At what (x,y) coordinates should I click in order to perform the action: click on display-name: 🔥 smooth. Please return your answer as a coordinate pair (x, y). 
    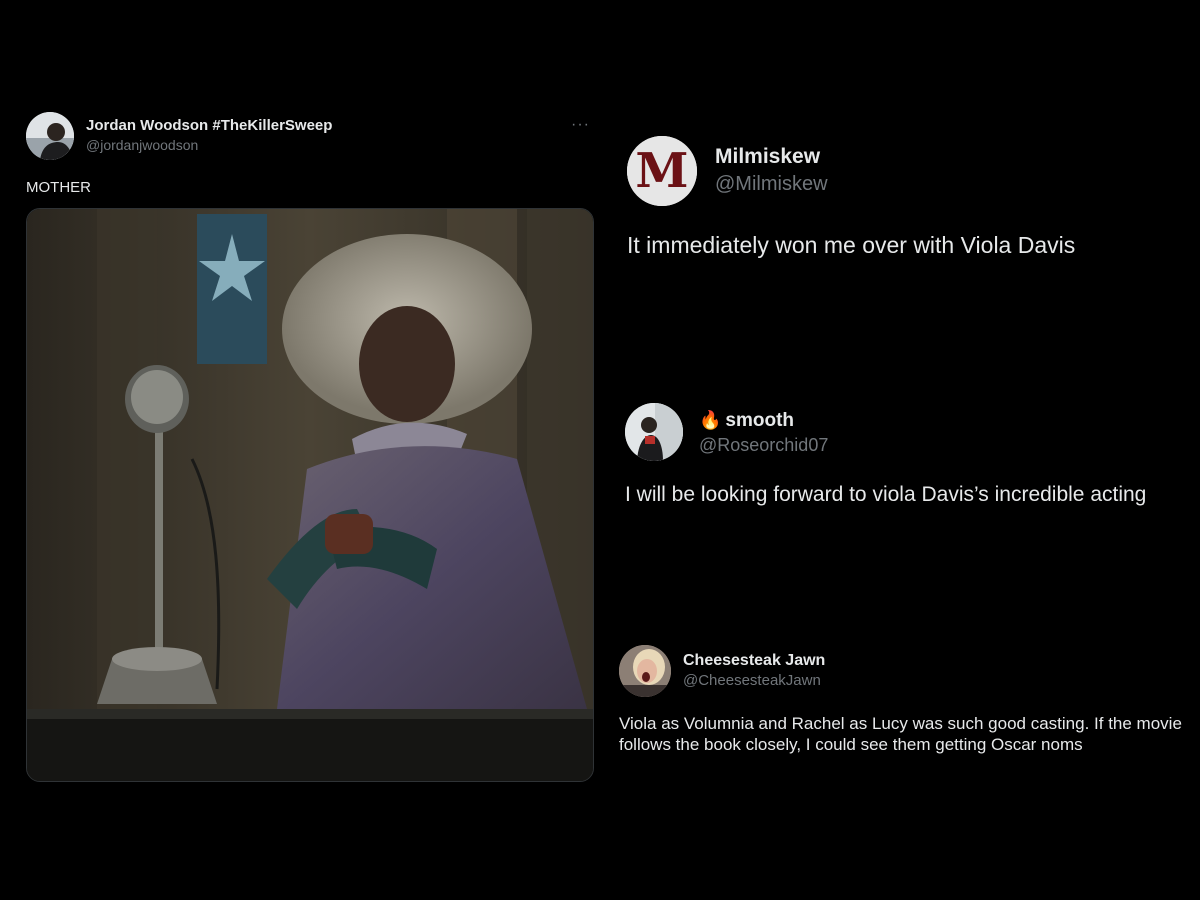
    Looking at the image, I should click on (763, 420).